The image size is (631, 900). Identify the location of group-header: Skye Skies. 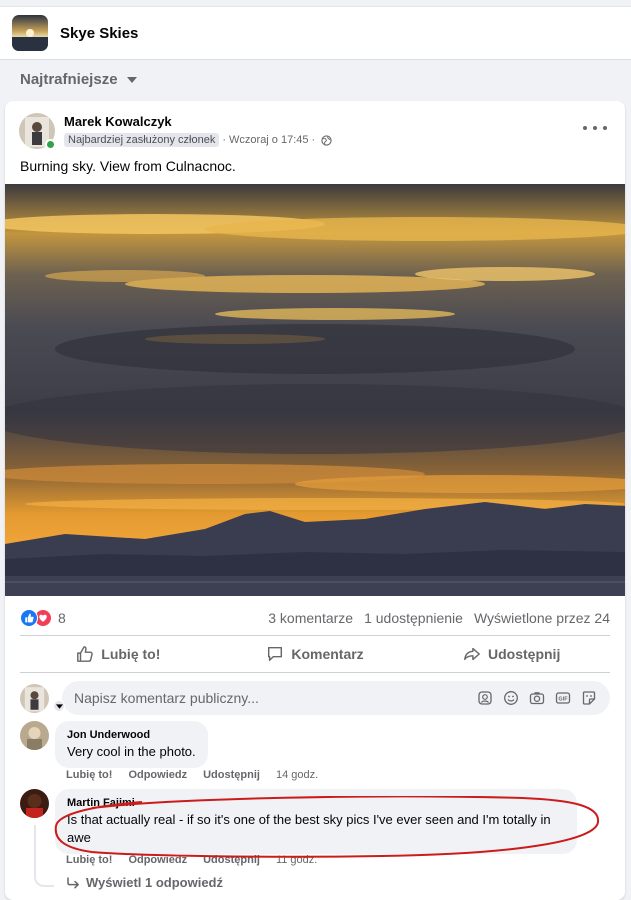
(315, 33).